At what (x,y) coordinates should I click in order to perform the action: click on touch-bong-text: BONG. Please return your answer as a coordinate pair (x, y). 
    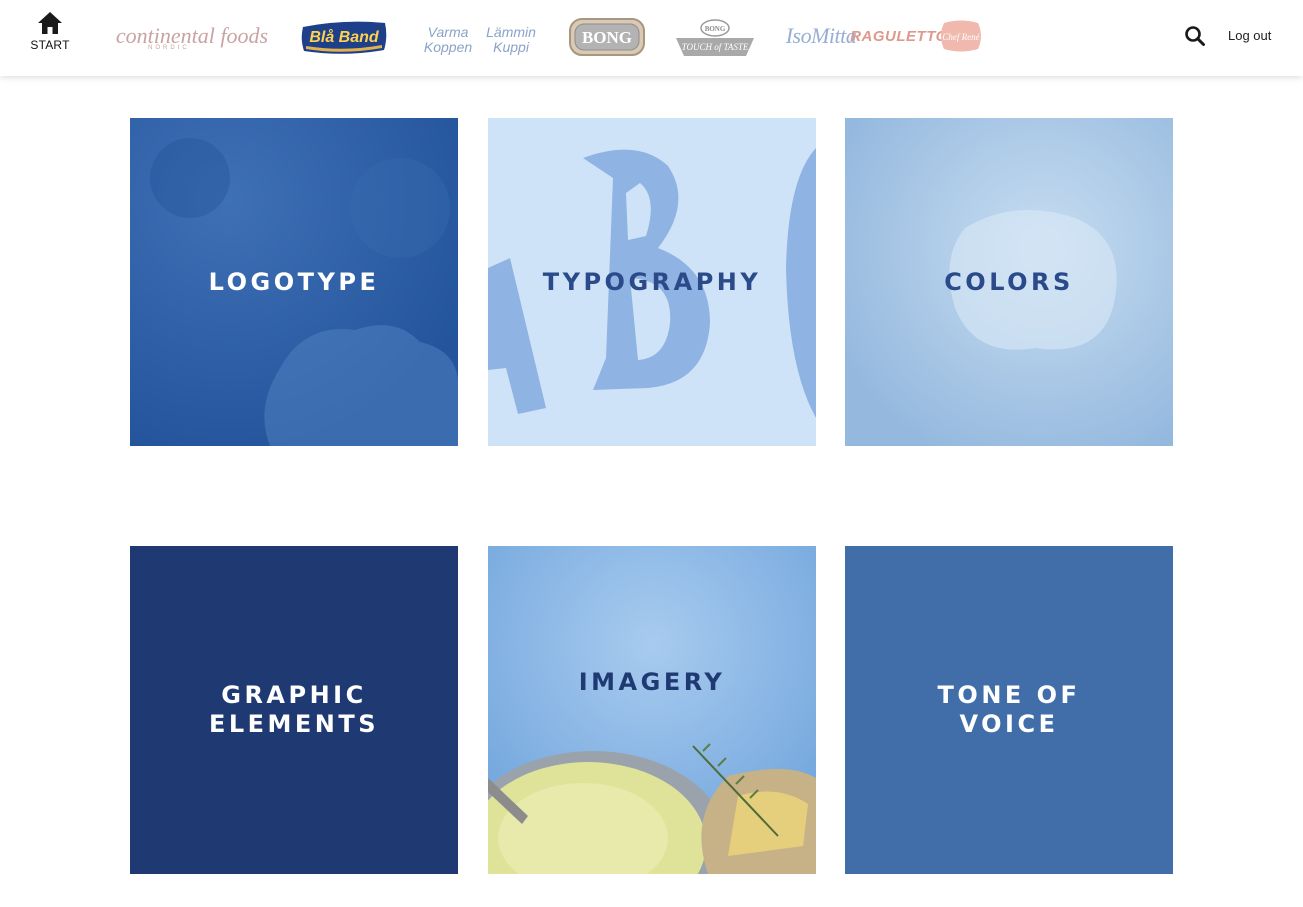
    Looking at the image, I should click on (715, 29).